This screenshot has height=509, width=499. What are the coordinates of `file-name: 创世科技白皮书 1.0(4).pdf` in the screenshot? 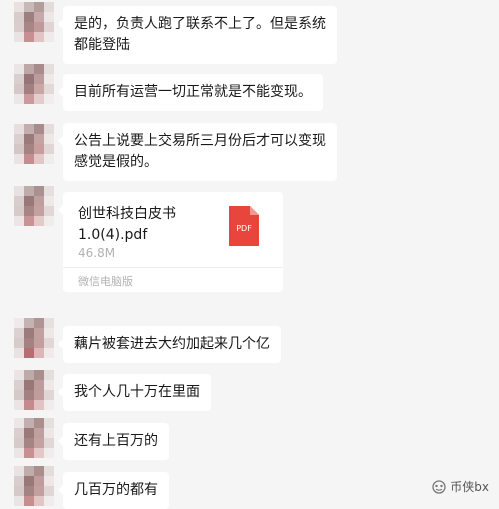 It's located at (127, 224).